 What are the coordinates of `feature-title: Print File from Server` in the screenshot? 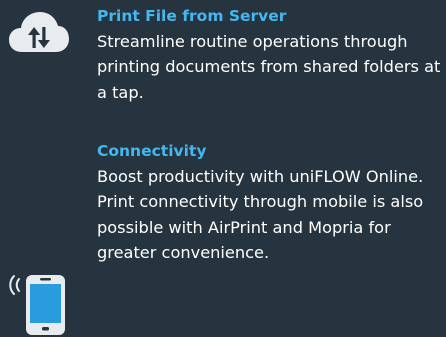 It's located at (192, 16).